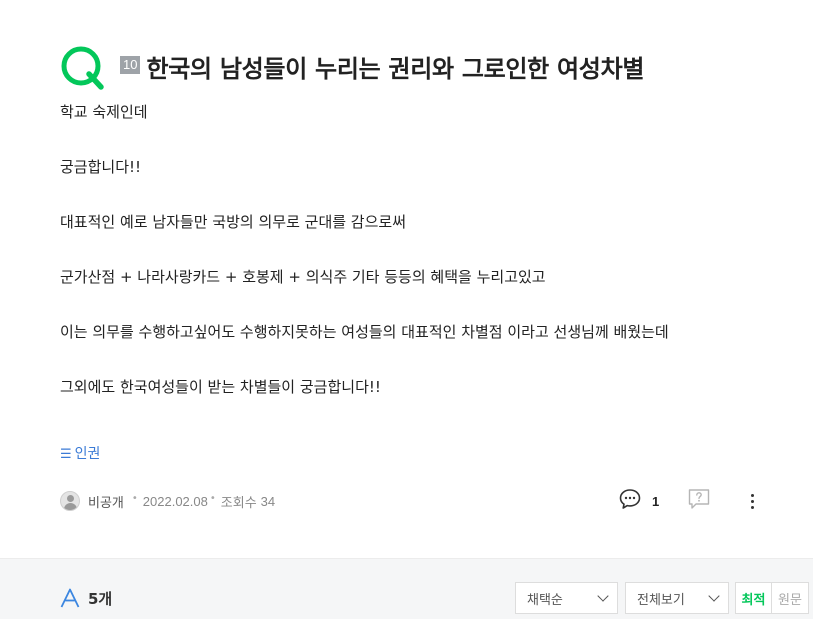  Describe the element at coordinates (100, 599) in the screenshot. I see `answer-count: 5개` at that location.